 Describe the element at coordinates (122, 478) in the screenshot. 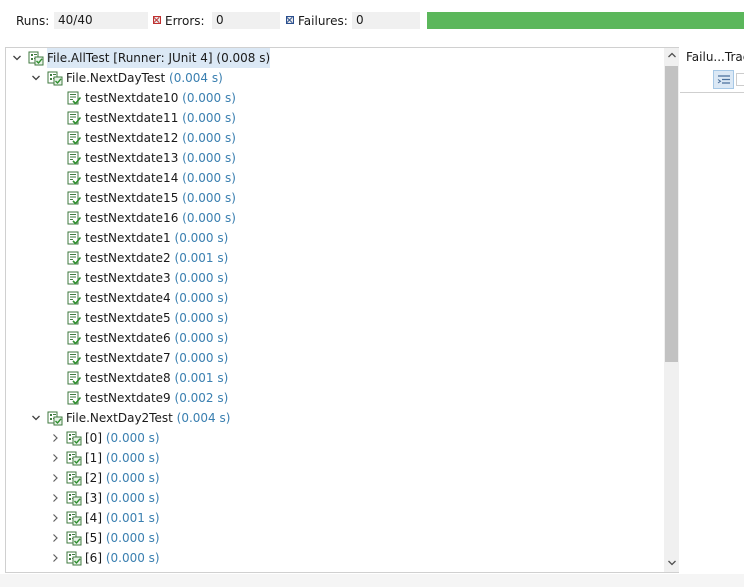

I see `tree-row-label: [2] (0.000 s)` at that location.